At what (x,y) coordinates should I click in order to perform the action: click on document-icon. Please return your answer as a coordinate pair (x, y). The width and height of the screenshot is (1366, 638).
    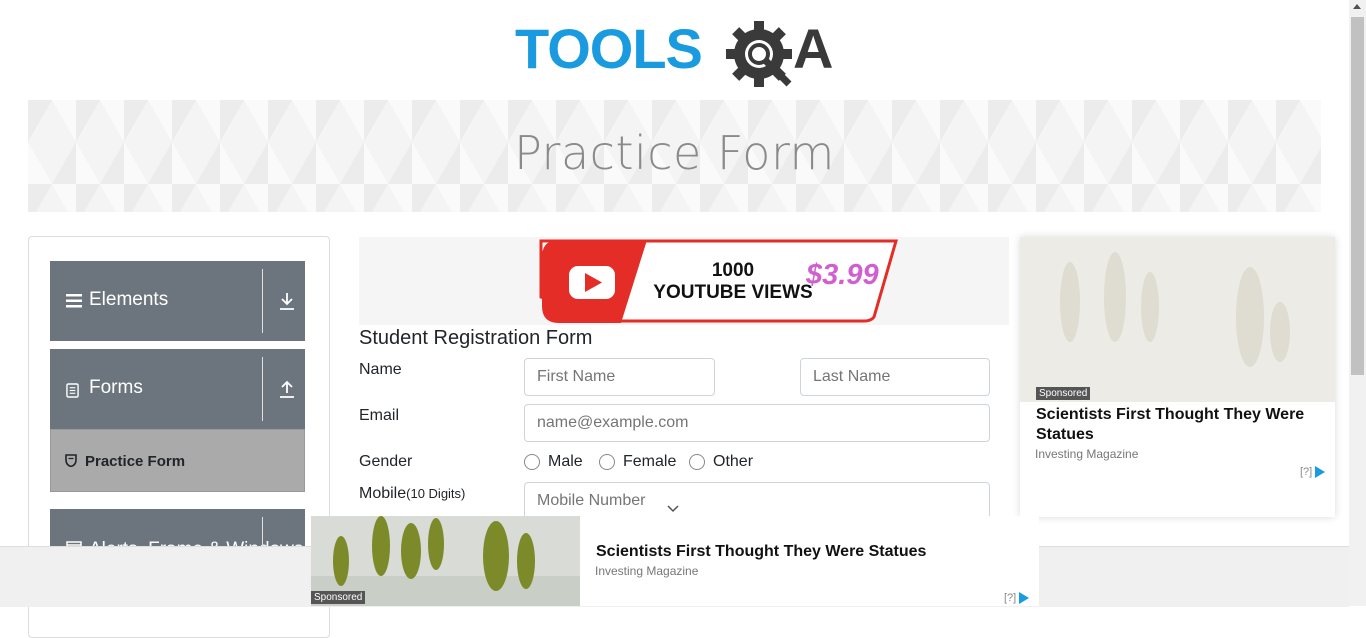
    Looking at the image, I should click on (72, 390).